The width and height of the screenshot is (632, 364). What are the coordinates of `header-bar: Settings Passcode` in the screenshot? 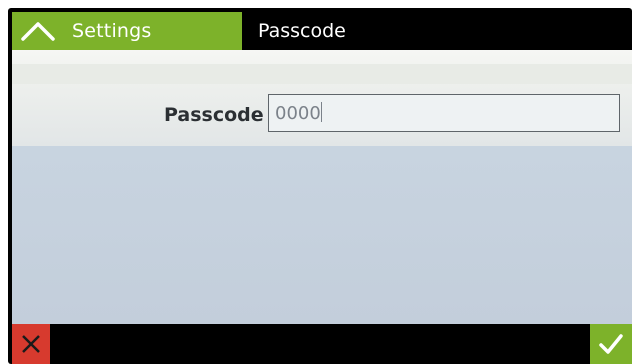 It's located at (322, 31).